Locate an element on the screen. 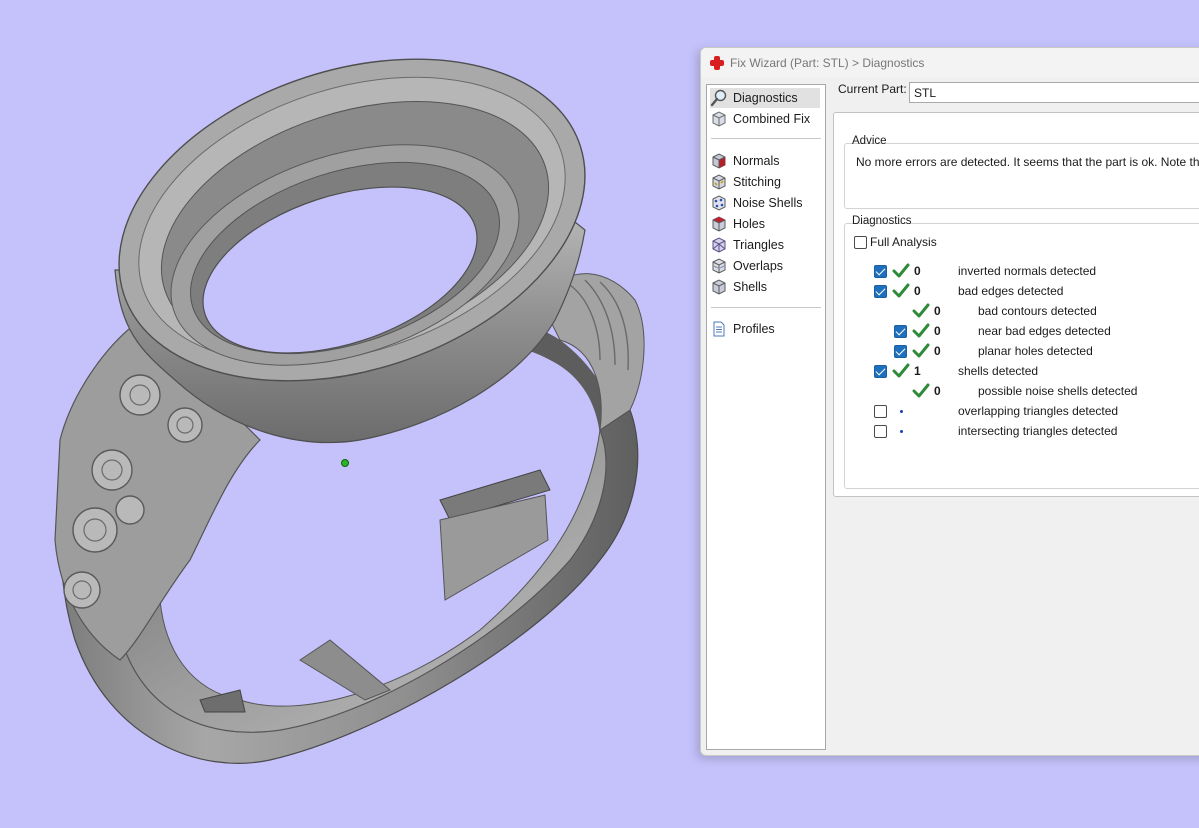 The width and height of the screenshot is (1199, 828). nav-item-diagnostics: Diagnostics is located at coordinates (765, 98).